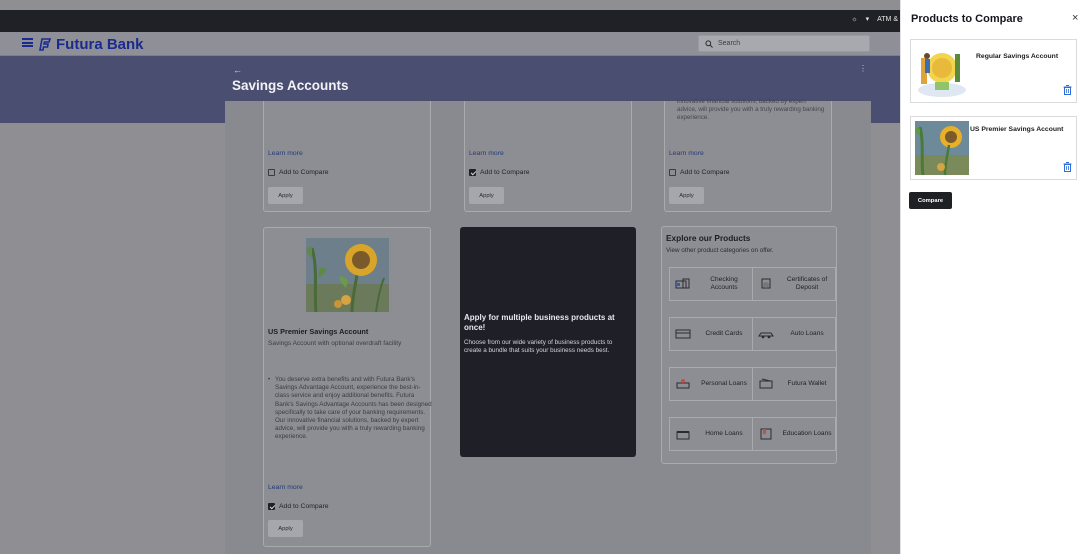 The image size is (1083, 554). Describe the element at coordinates (683, 384) in the screenshot. I see `personal-loan-icon` at that location.